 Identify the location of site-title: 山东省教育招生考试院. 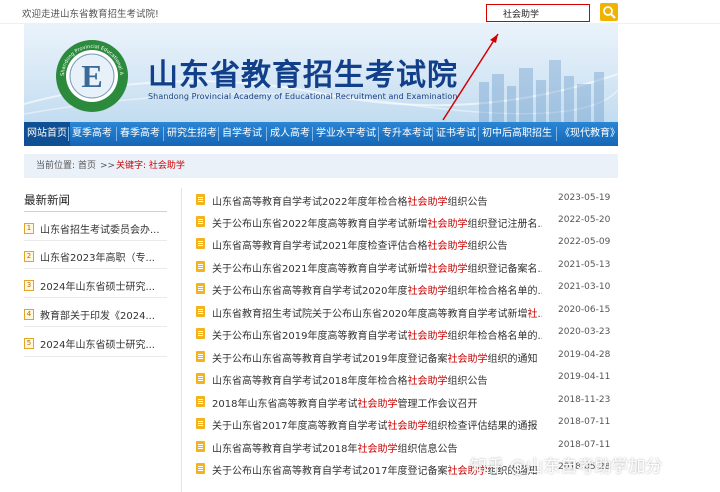
(303, 75).